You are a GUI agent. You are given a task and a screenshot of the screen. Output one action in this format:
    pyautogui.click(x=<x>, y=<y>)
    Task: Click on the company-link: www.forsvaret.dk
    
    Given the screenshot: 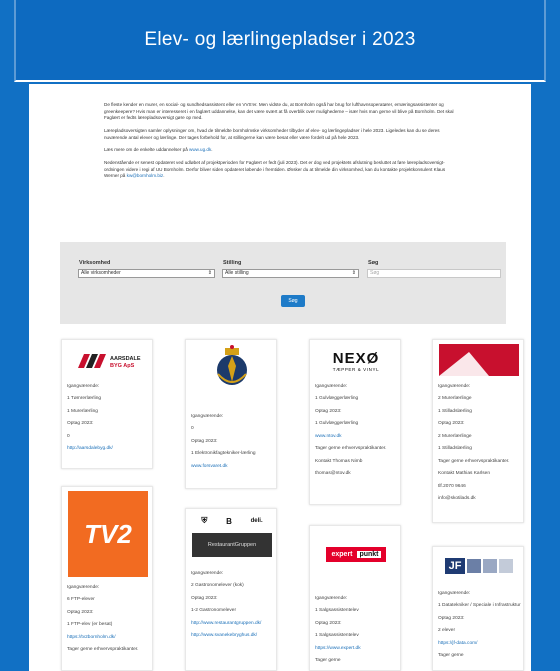 What is the action you would take?
    pyautogui.click(x=209, y=466)
    